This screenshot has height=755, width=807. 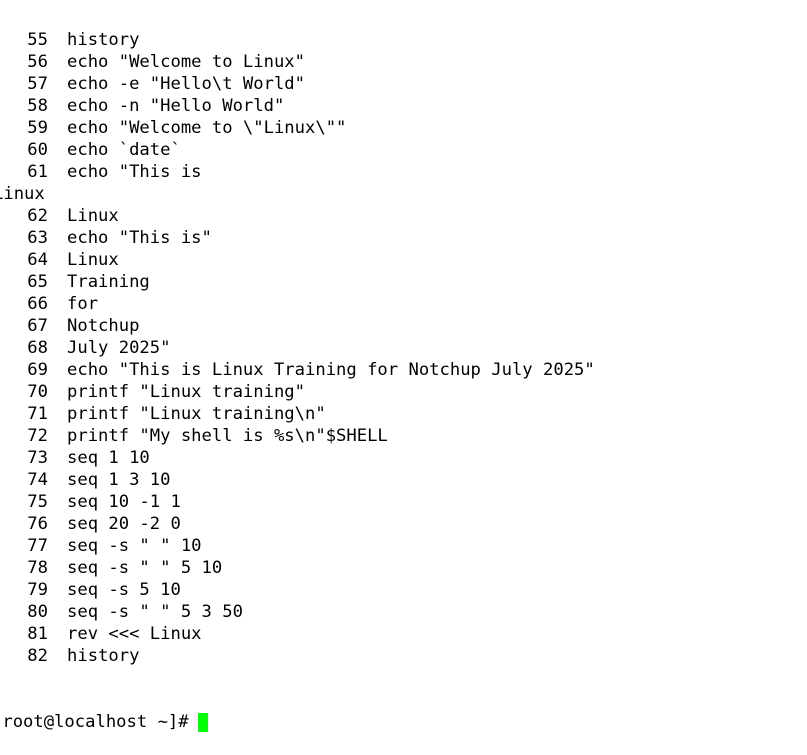 What do you see at coordinates (37, 106) in the screenshot?
I see `history-number: 58` at bounding box center [37, 106].